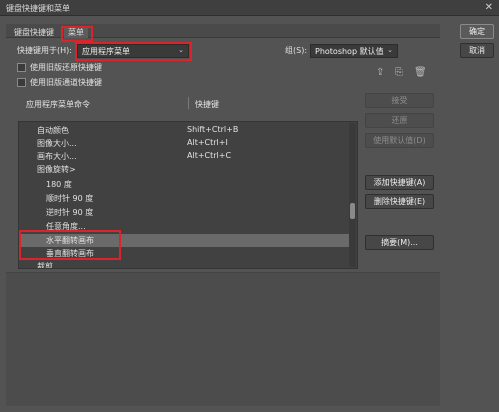 The image size is (499, 412). Describe the element at coordinates (399, 182) in the screenshot. I see `add-shortcut-button: 添加快捷键(A)` at that location.